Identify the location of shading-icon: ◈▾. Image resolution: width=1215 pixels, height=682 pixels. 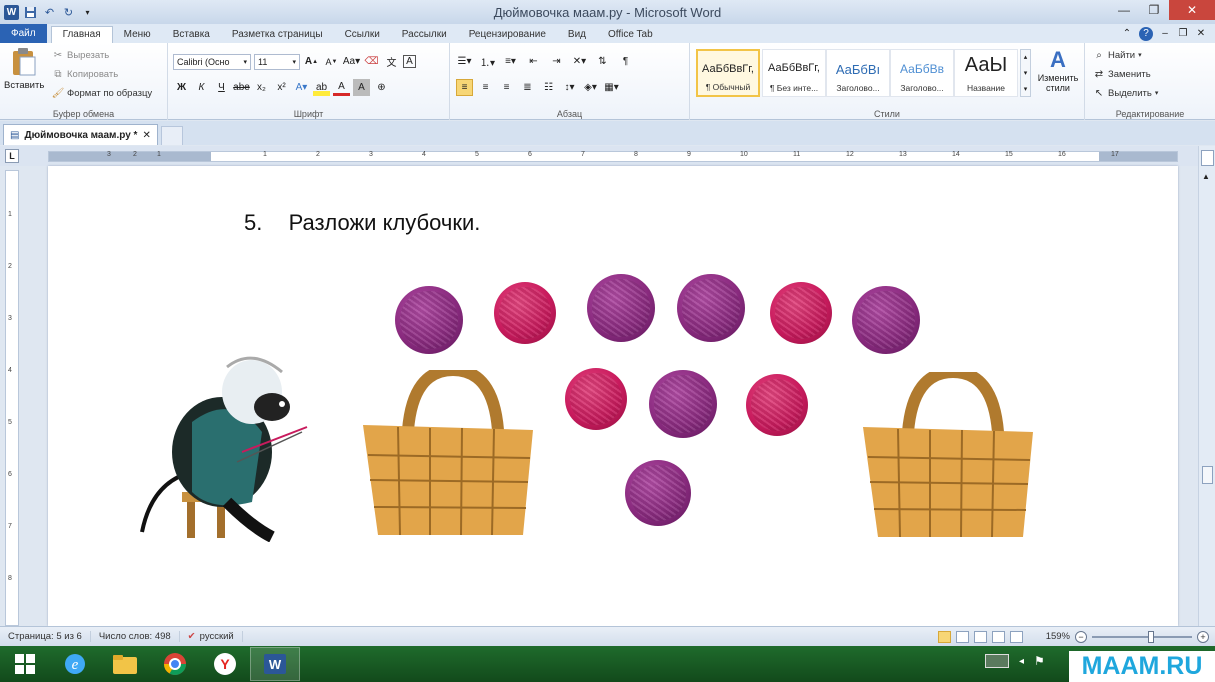
(590, 87).